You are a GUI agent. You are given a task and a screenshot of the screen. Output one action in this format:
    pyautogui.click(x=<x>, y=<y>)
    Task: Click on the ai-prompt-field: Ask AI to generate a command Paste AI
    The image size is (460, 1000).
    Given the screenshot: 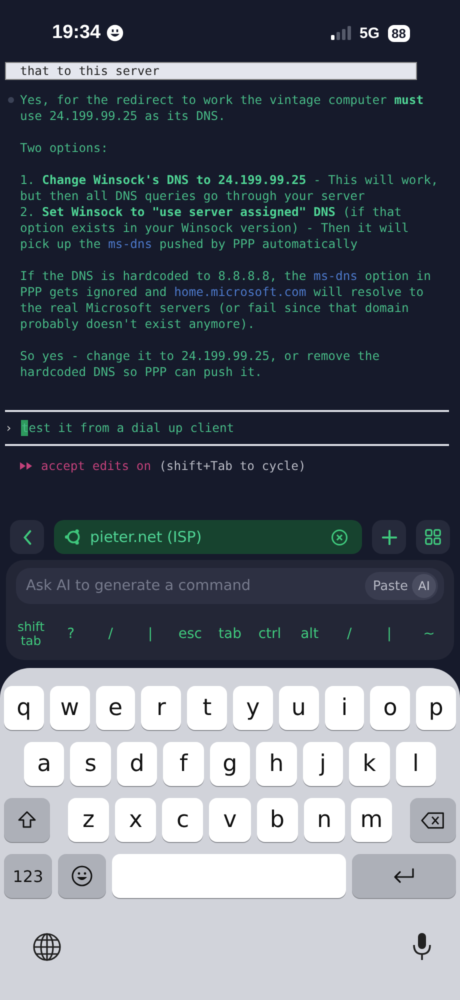 What is the action you would take?
    pyautogui.click(x=230, y=586)
    